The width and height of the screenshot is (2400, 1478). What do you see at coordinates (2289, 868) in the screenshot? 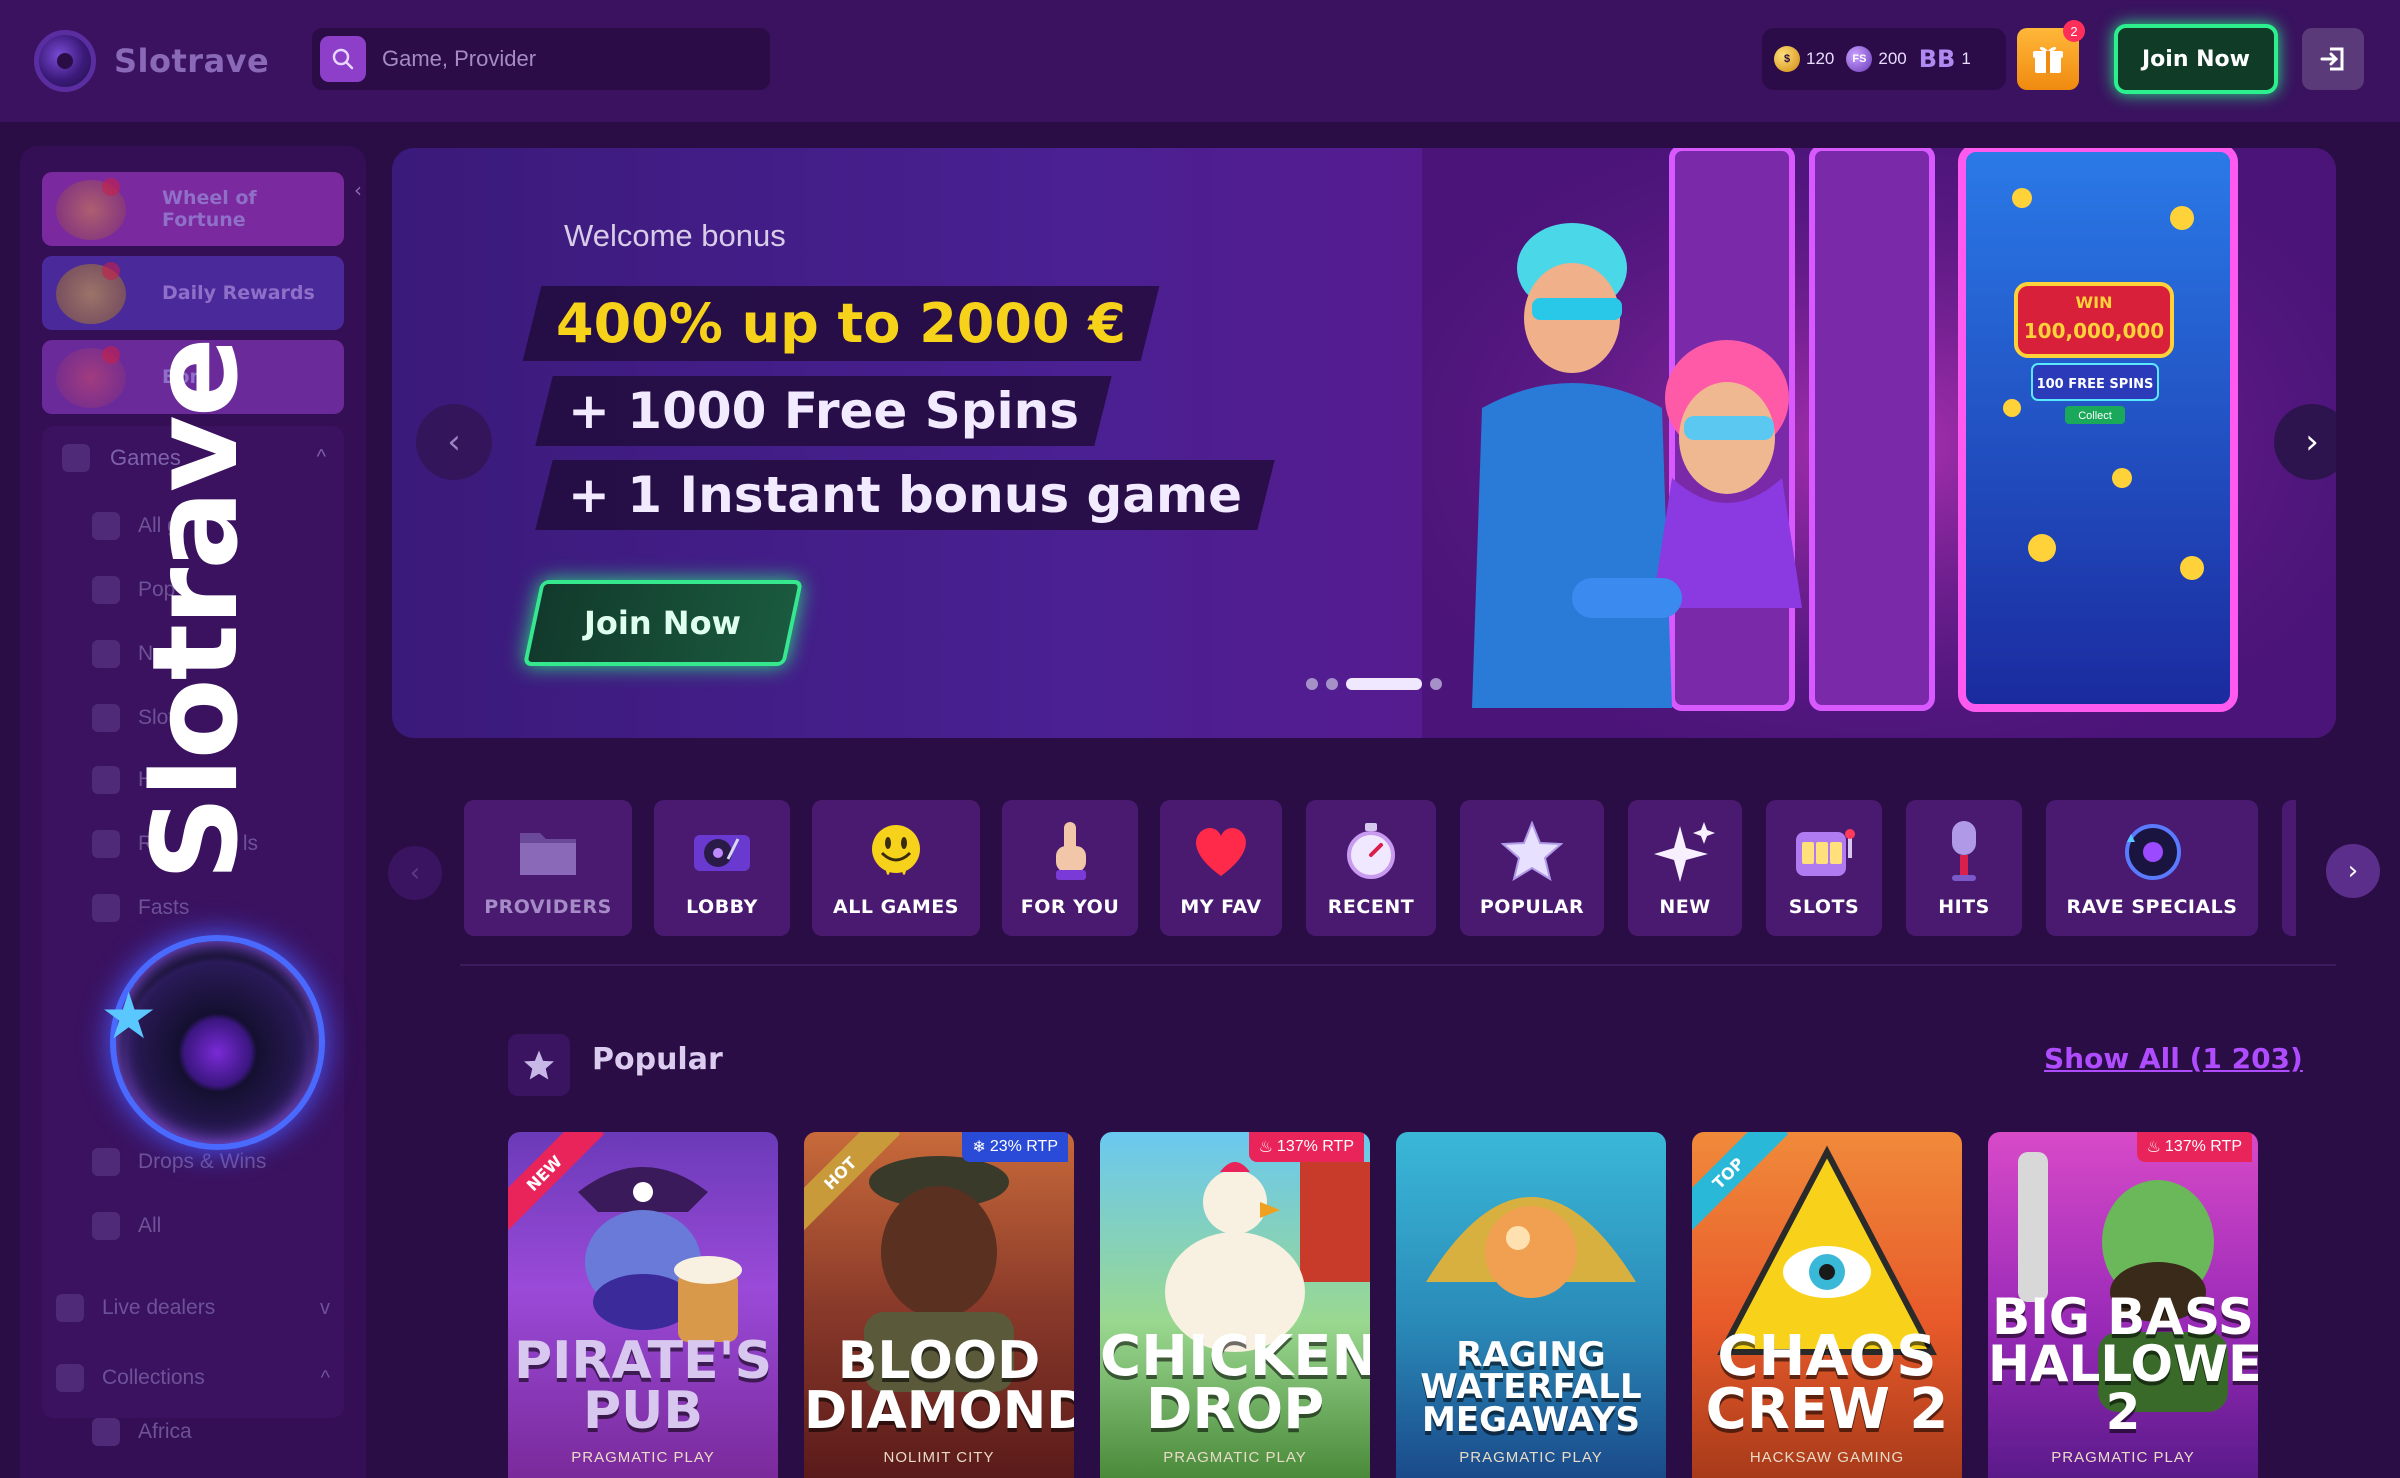
I see `category-next-peek` at bounding box center [2289, 868].